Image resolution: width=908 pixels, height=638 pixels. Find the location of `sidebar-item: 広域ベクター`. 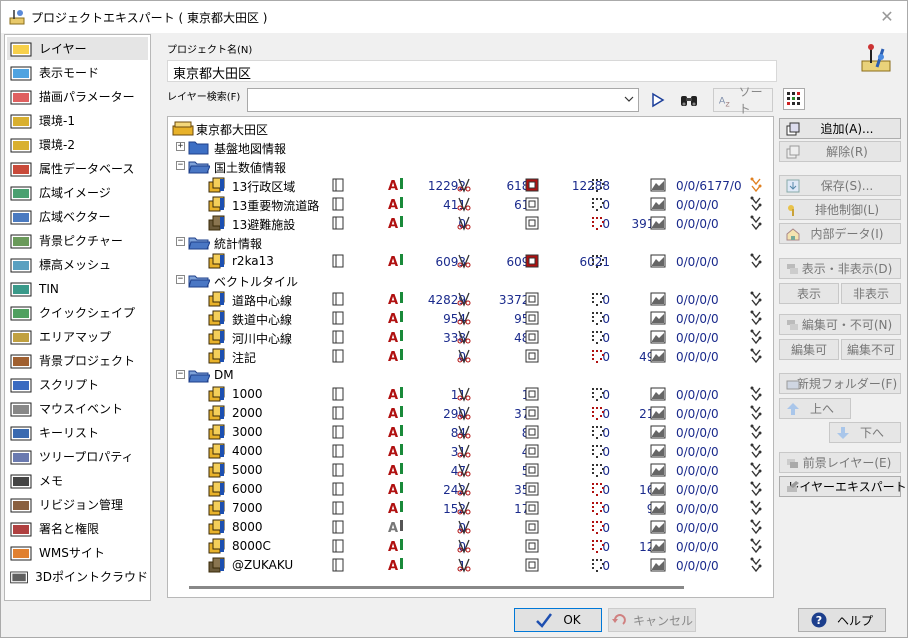

sidebar-item: 広域ベクター is located at coordinates (77, 216).